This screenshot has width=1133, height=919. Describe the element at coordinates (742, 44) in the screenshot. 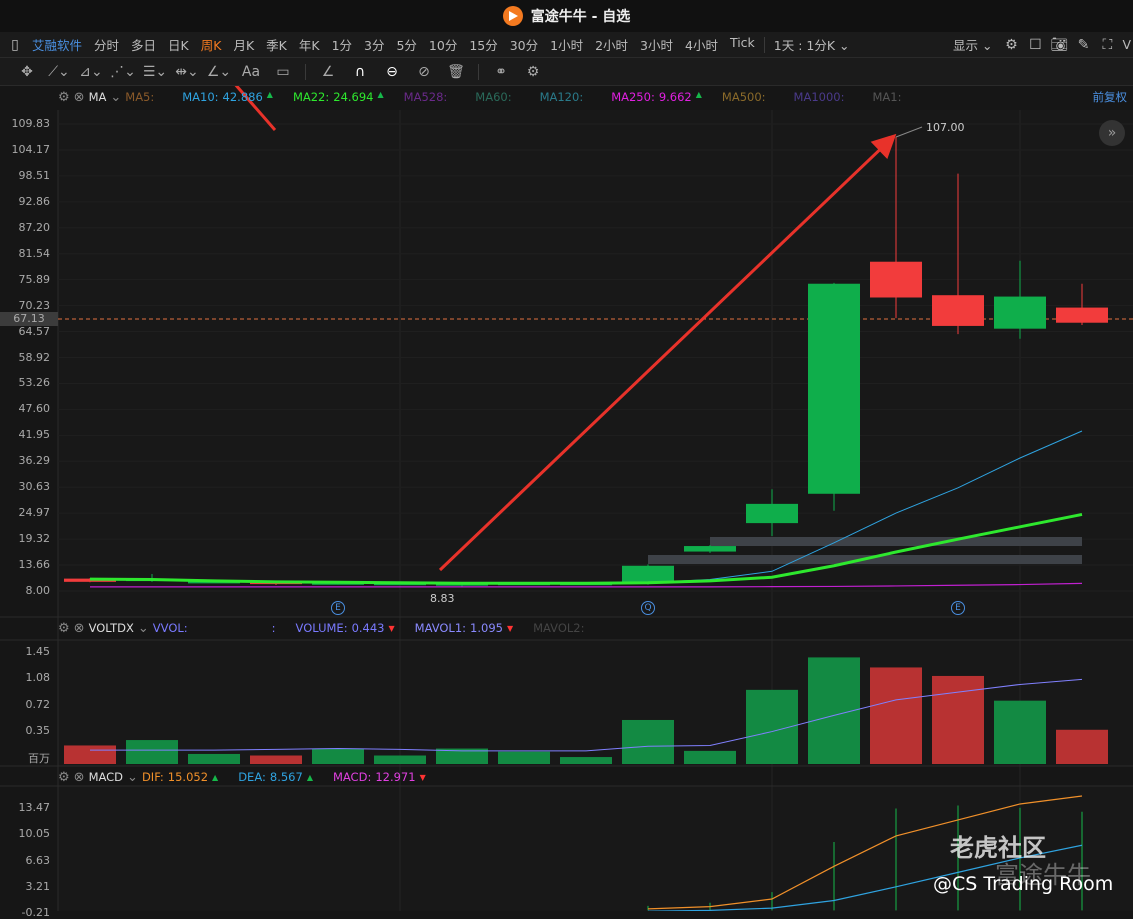

I see `period-tab: Tick` at that location.